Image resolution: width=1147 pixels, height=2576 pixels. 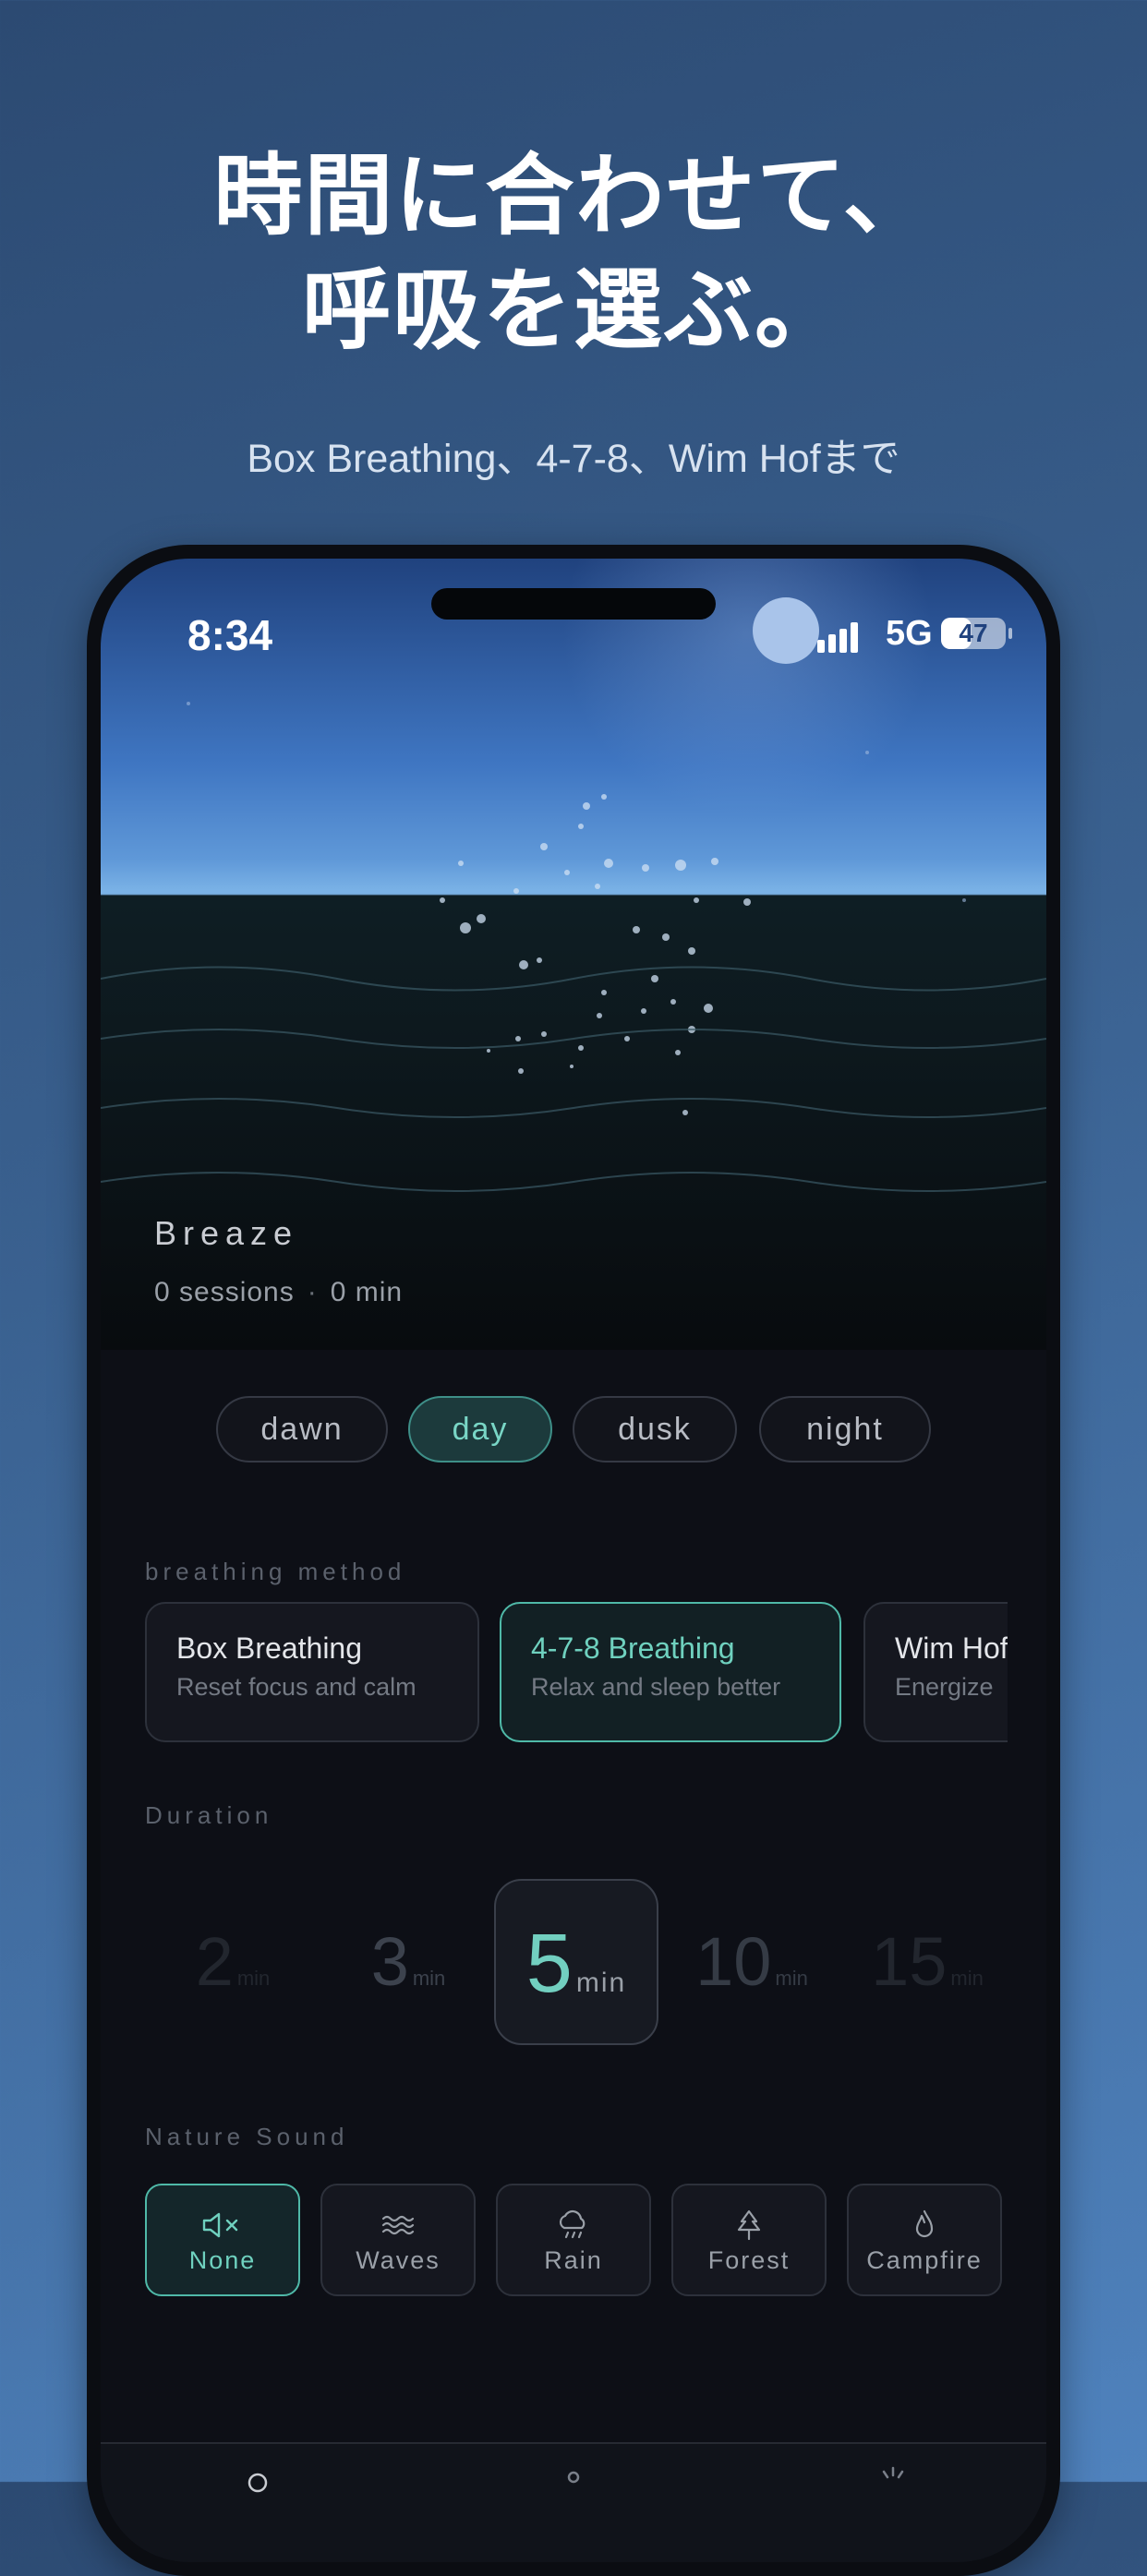 I want to click on chip-night: night, so click(x=845, y=1429).